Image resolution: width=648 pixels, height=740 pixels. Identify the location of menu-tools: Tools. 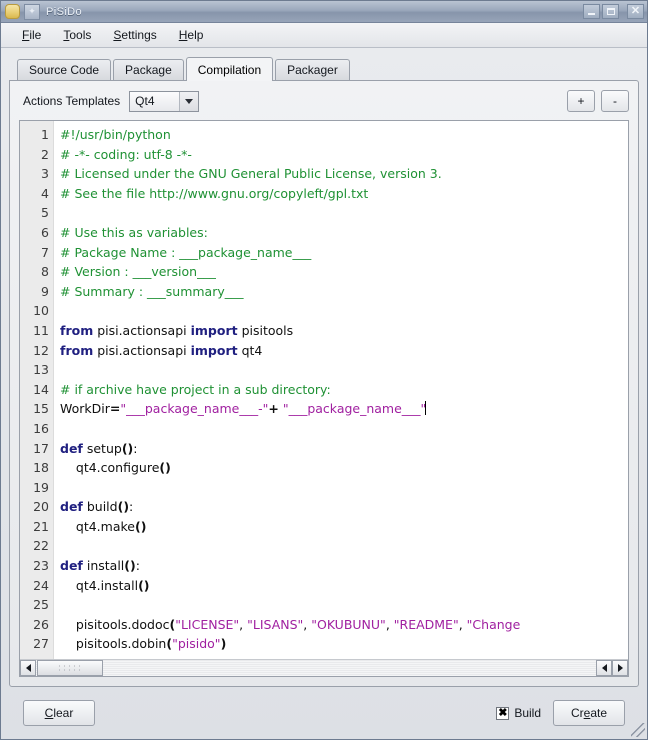
(77, 35).